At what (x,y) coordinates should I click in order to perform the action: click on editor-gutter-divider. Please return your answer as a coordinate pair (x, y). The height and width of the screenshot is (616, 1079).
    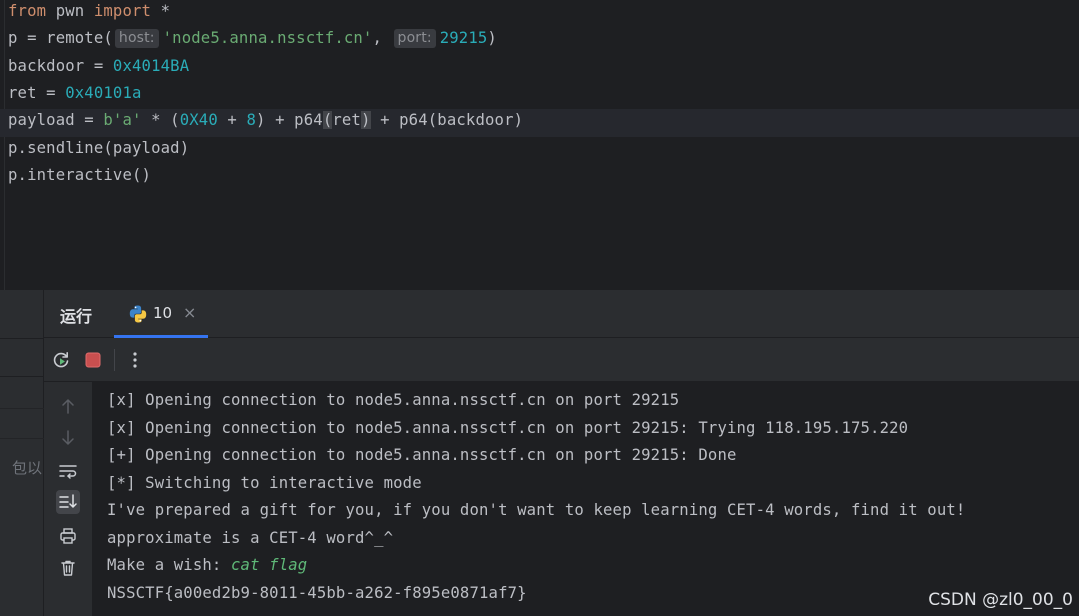
    Looking at the image, I should click on (4, 145).